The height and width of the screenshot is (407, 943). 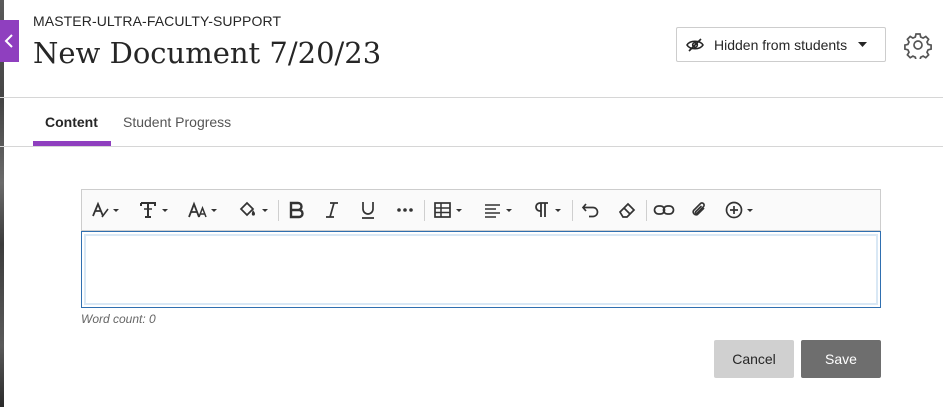 I want to click on link-icon, so click(x=664, y=210).